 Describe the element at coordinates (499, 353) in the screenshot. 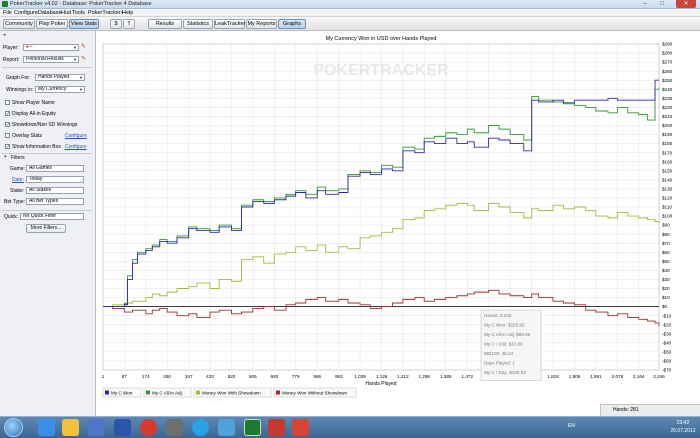

I see `info-box-line: BB/100: 48.24` at that location.